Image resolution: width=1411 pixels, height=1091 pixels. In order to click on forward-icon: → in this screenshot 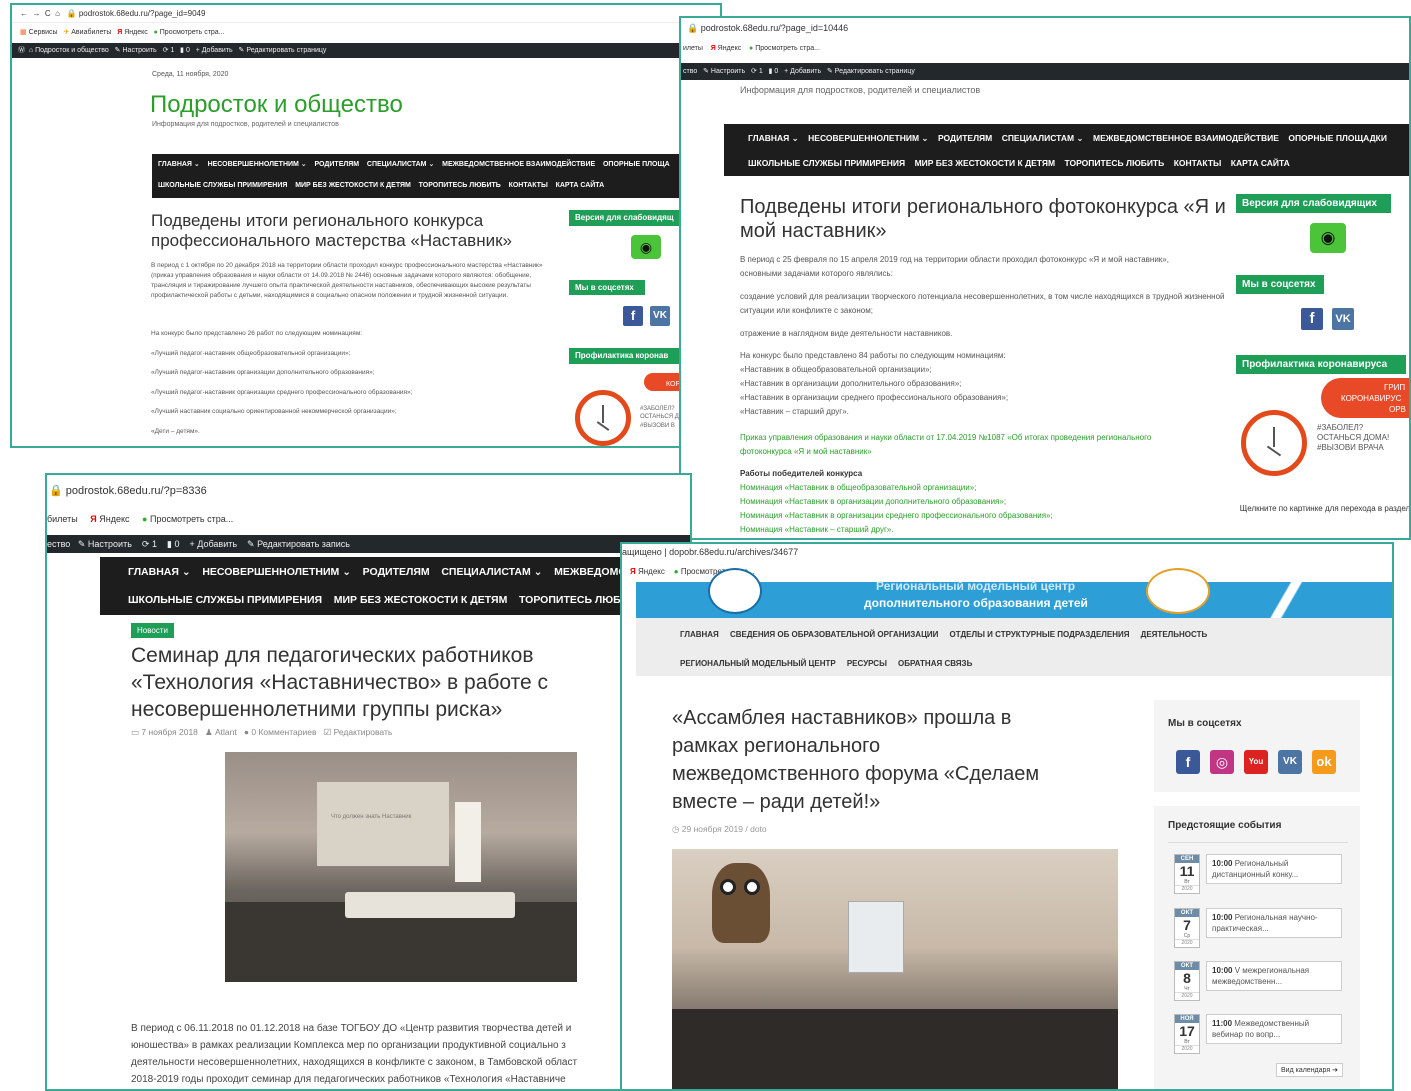, I will do `click(36, 13)`.